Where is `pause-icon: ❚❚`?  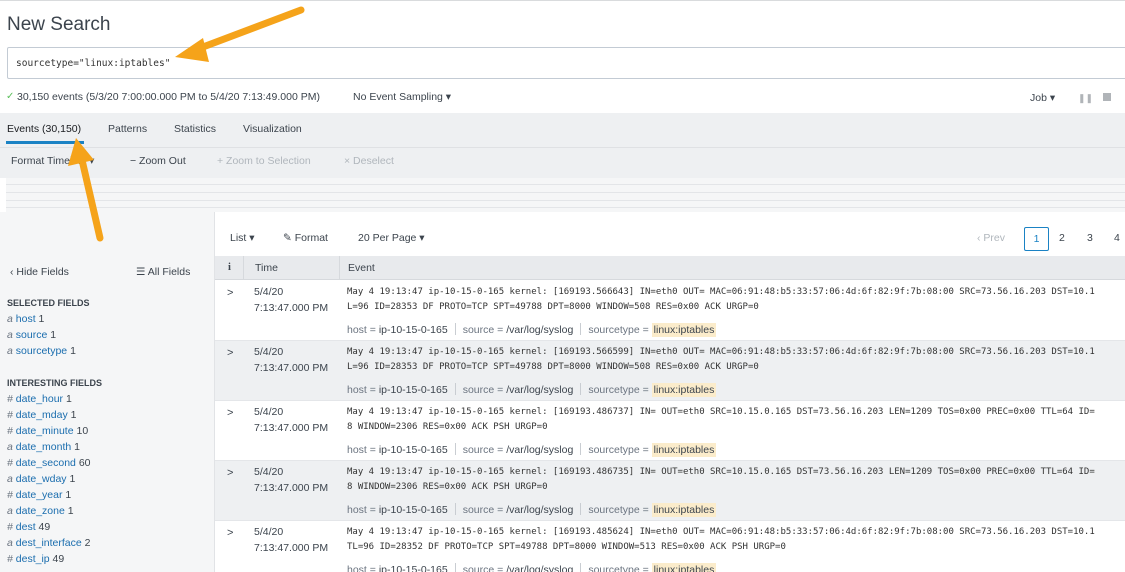 pause-icon: ❚❚ is located at coordinates (1085, 98).